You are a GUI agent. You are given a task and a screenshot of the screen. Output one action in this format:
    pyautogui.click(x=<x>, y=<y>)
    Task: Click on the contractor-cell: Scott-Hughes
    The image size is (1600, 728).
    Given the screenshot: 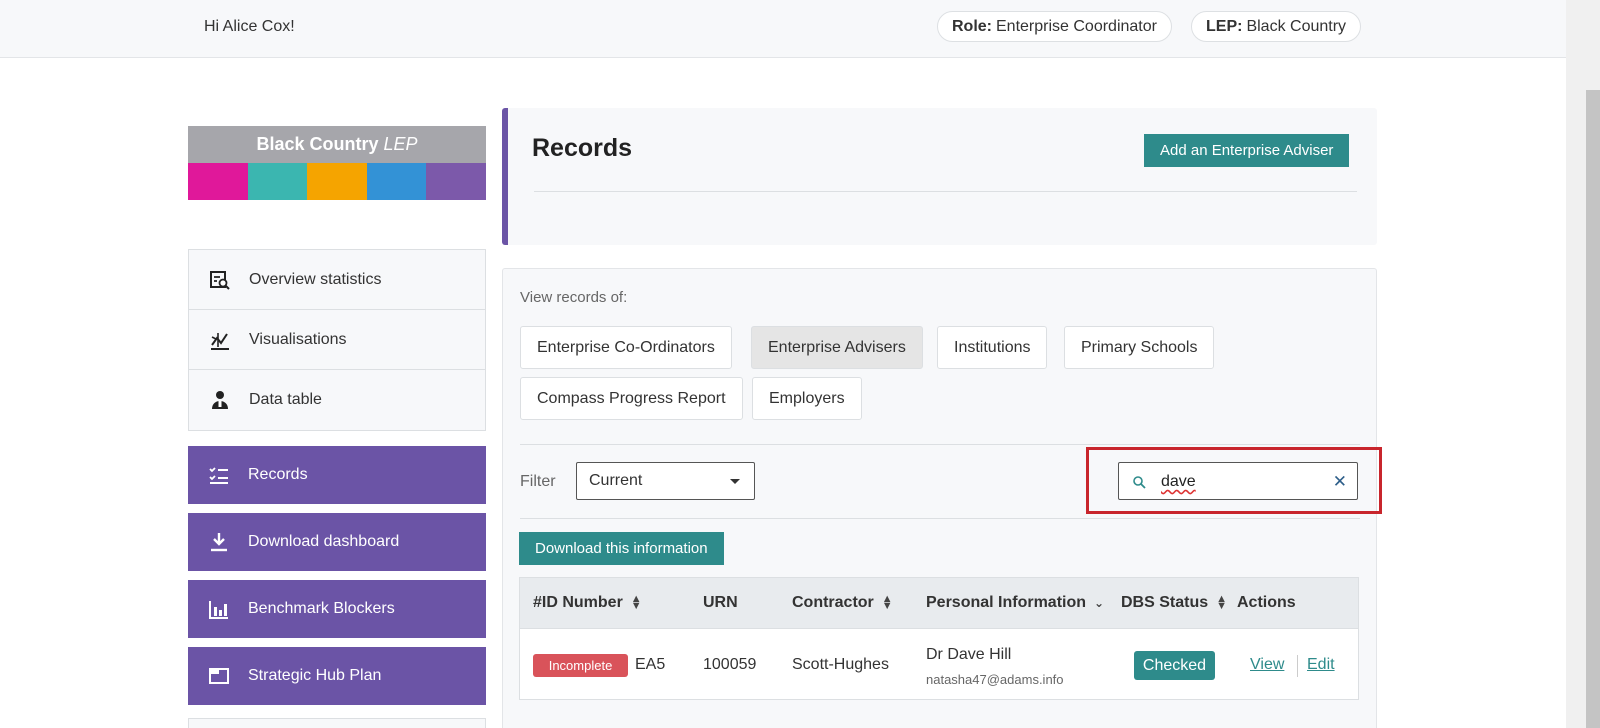 What is the action you would take?
    pyautogui.click(x=840, y=664)
    